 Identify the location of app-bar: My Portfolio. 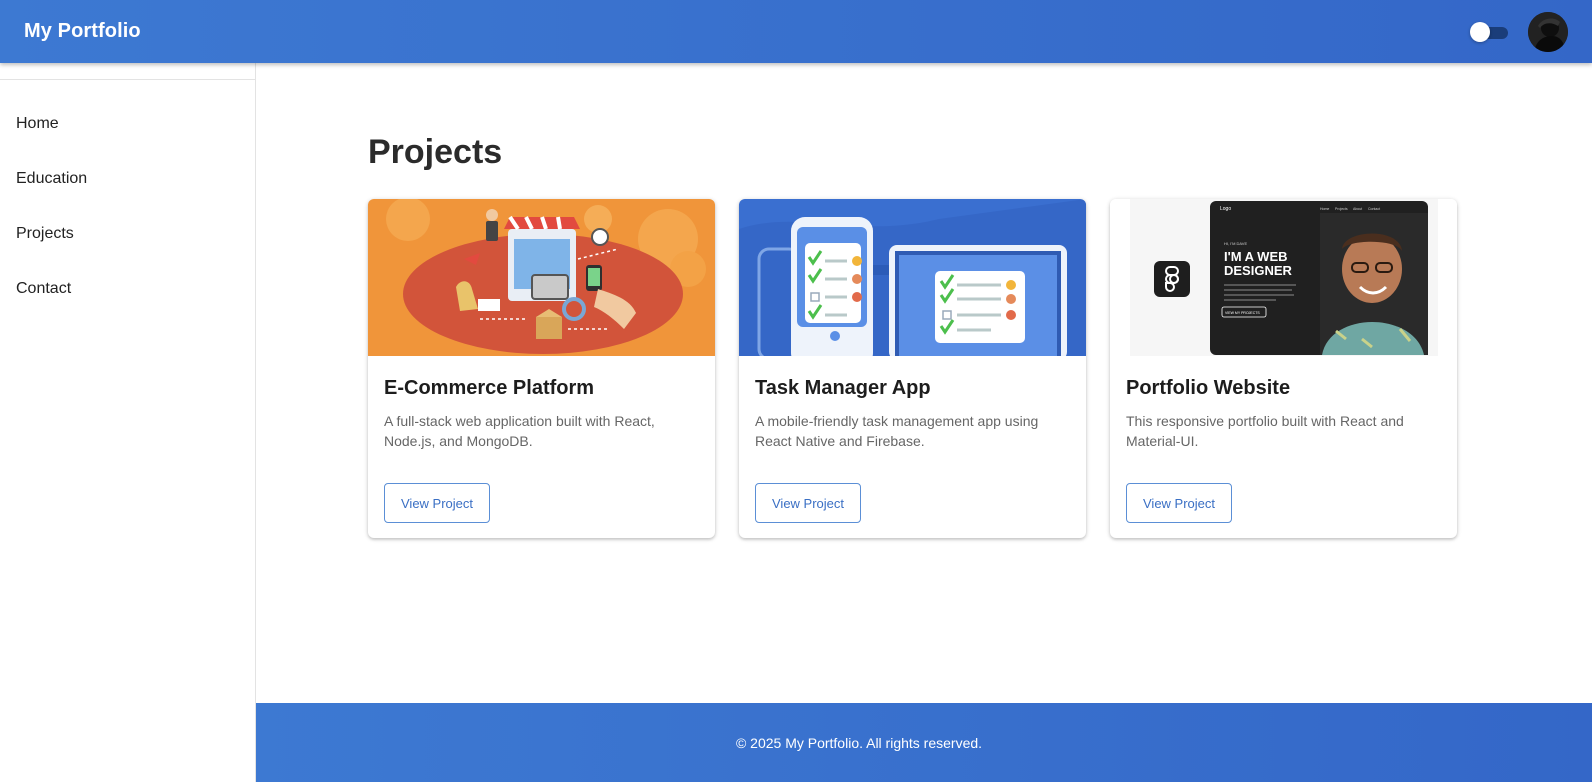
(796, 31).